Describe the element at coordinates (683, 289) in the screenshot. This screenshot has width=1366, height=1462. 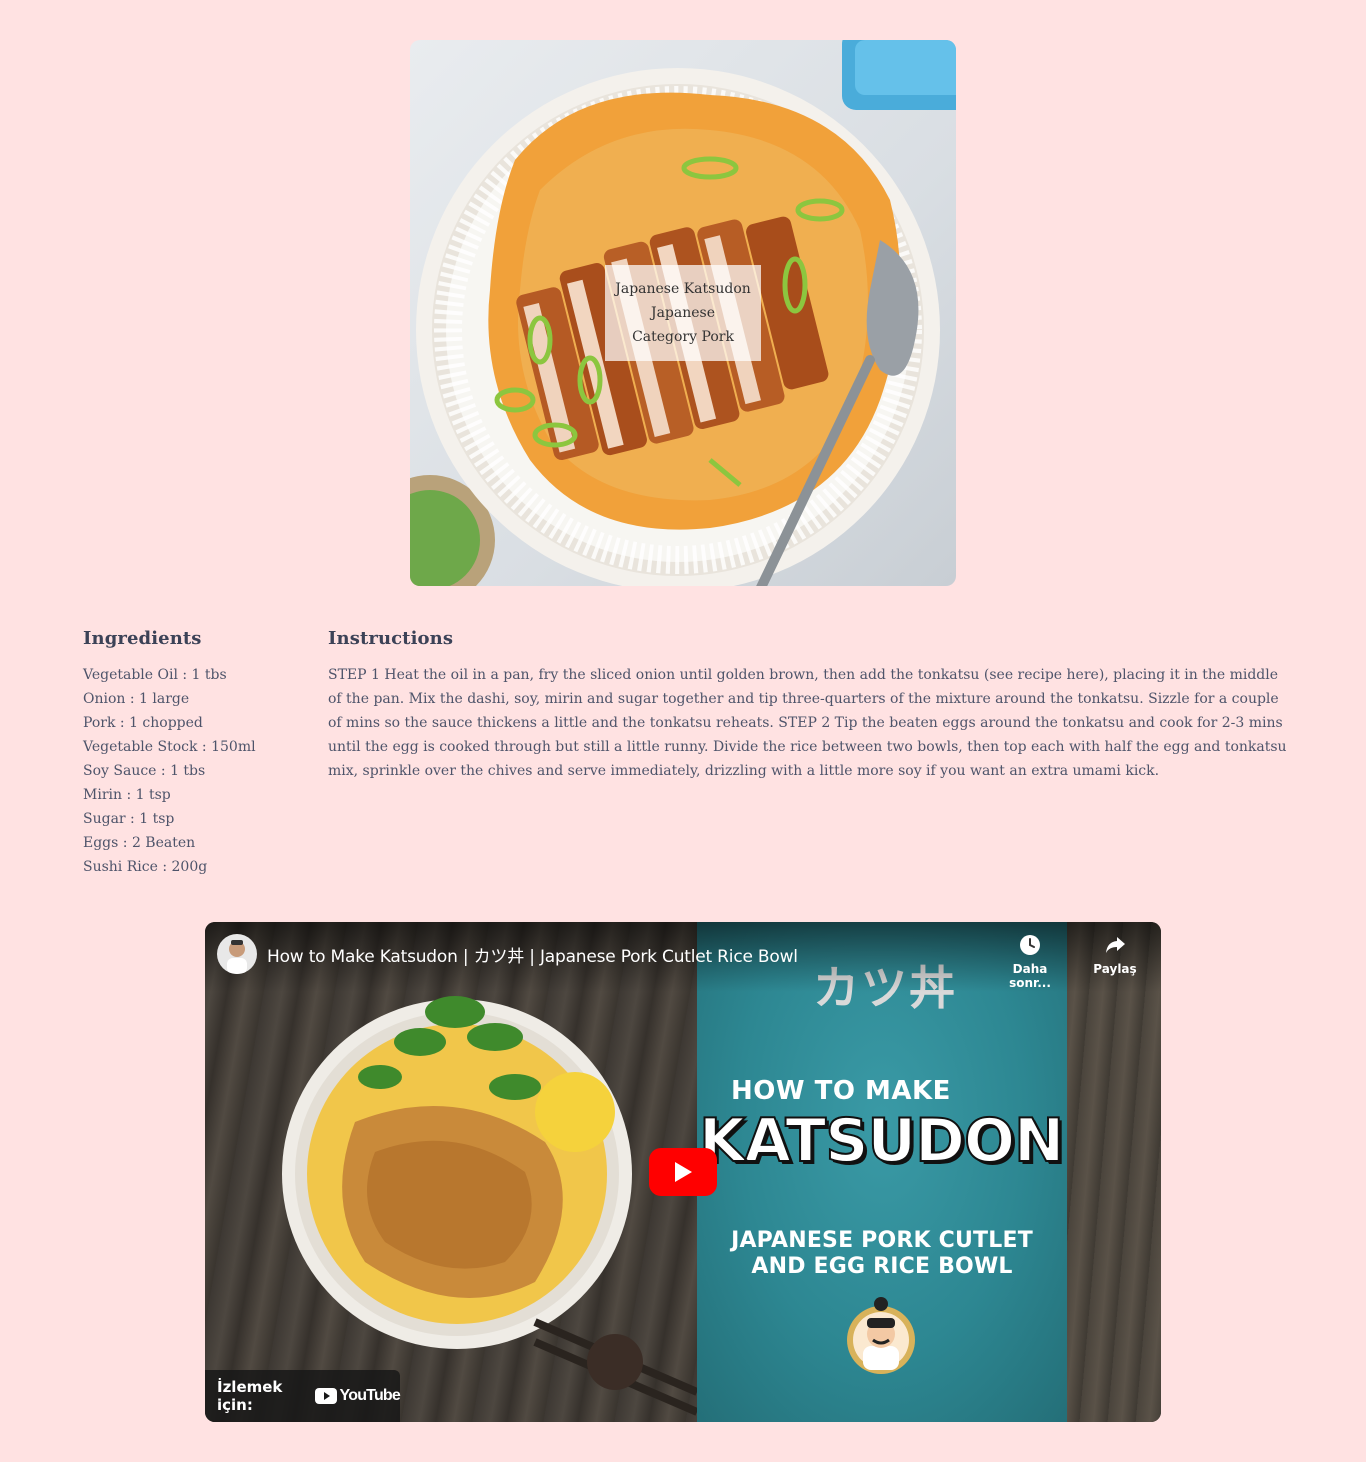
I see `meal-name: Japanese Katsudon` at that location.